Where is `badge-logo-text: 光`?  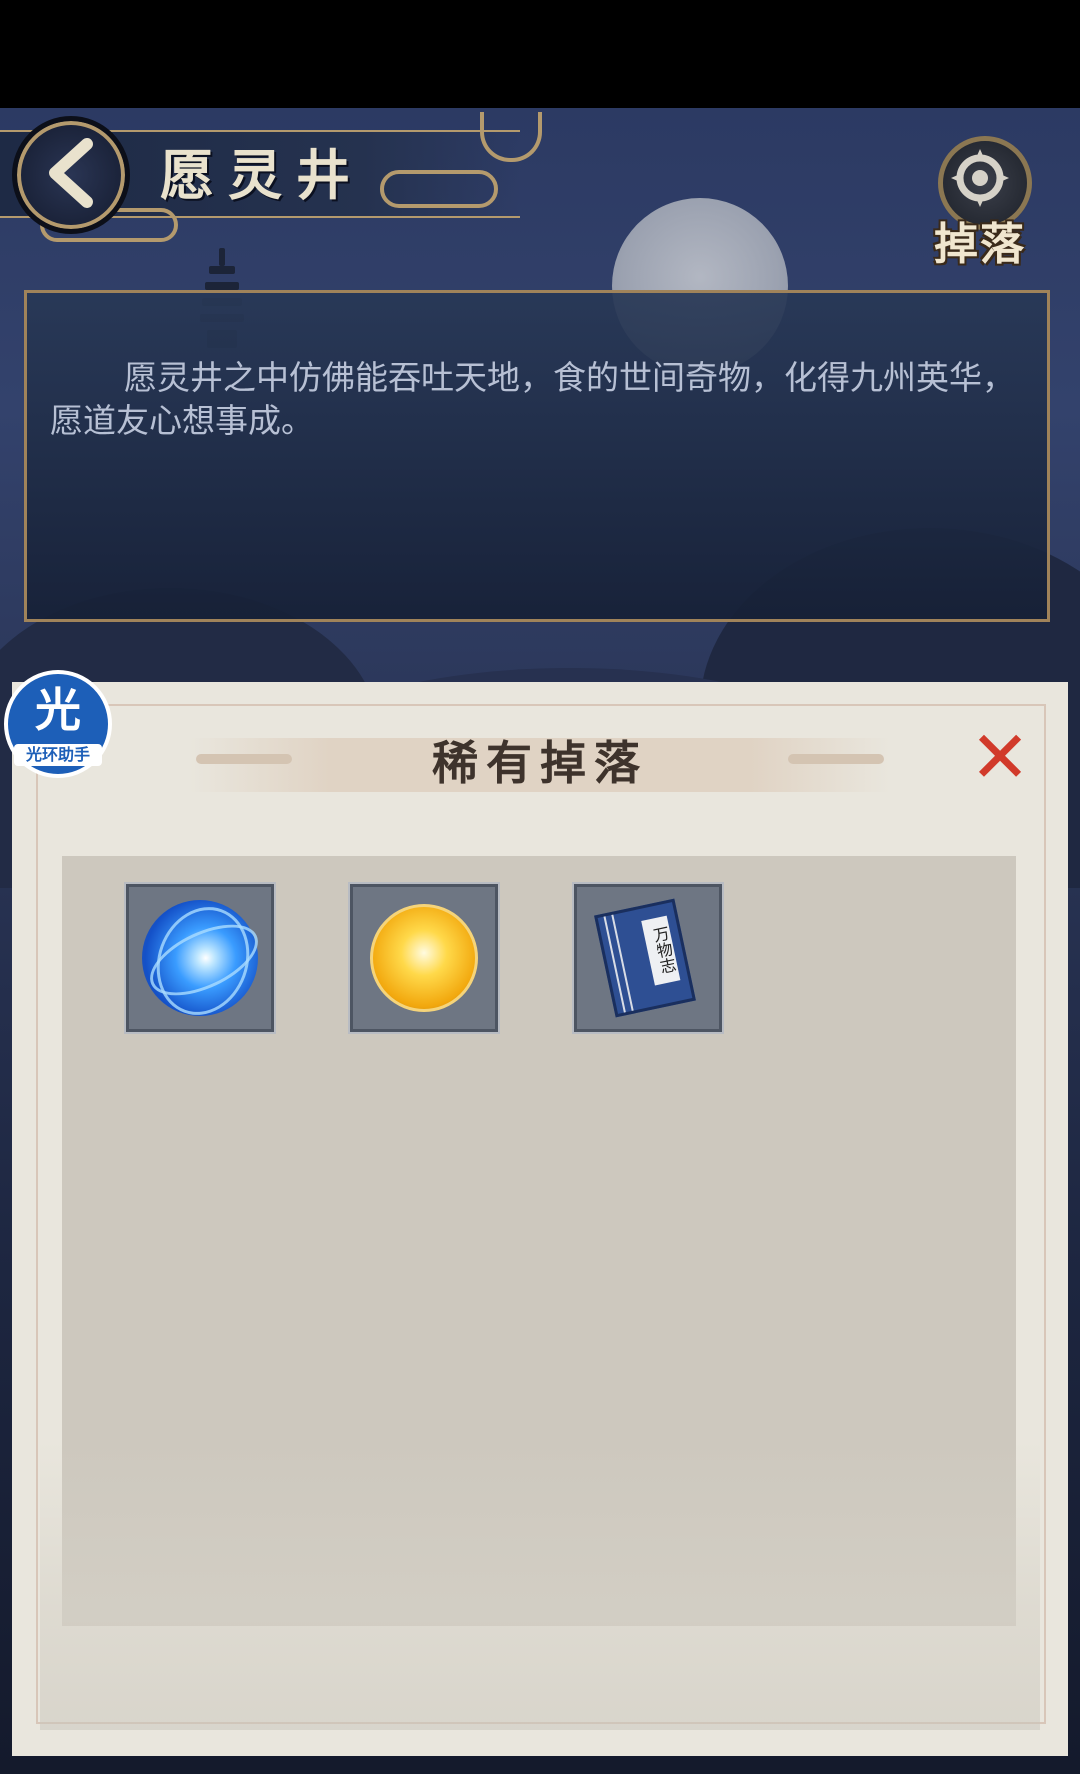 badge-logo-text: 光 is located at coordinates (58, 710).